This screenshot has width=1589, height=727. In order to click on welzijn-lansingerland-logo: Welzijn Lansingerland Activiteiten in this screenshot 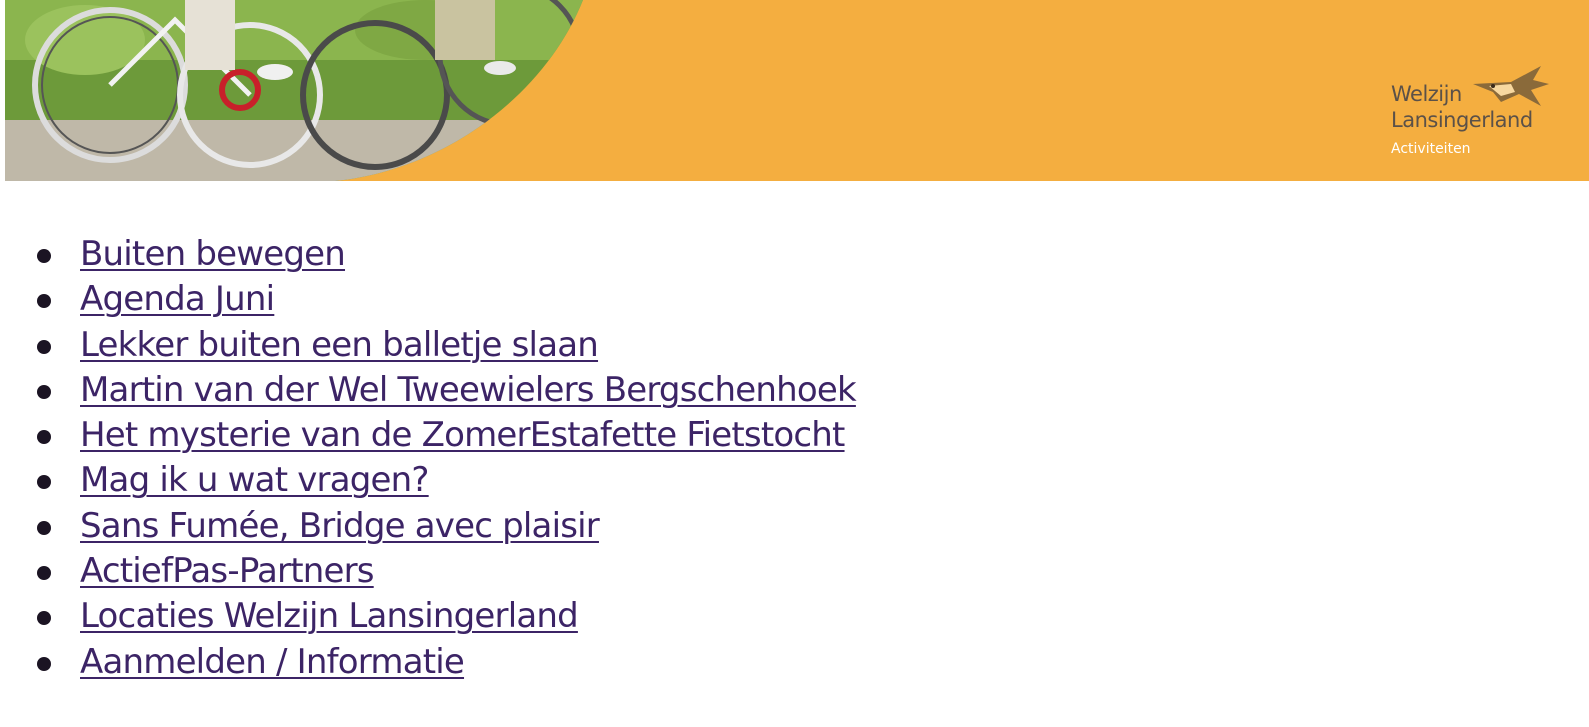, I will do `click(1481, 117)`.